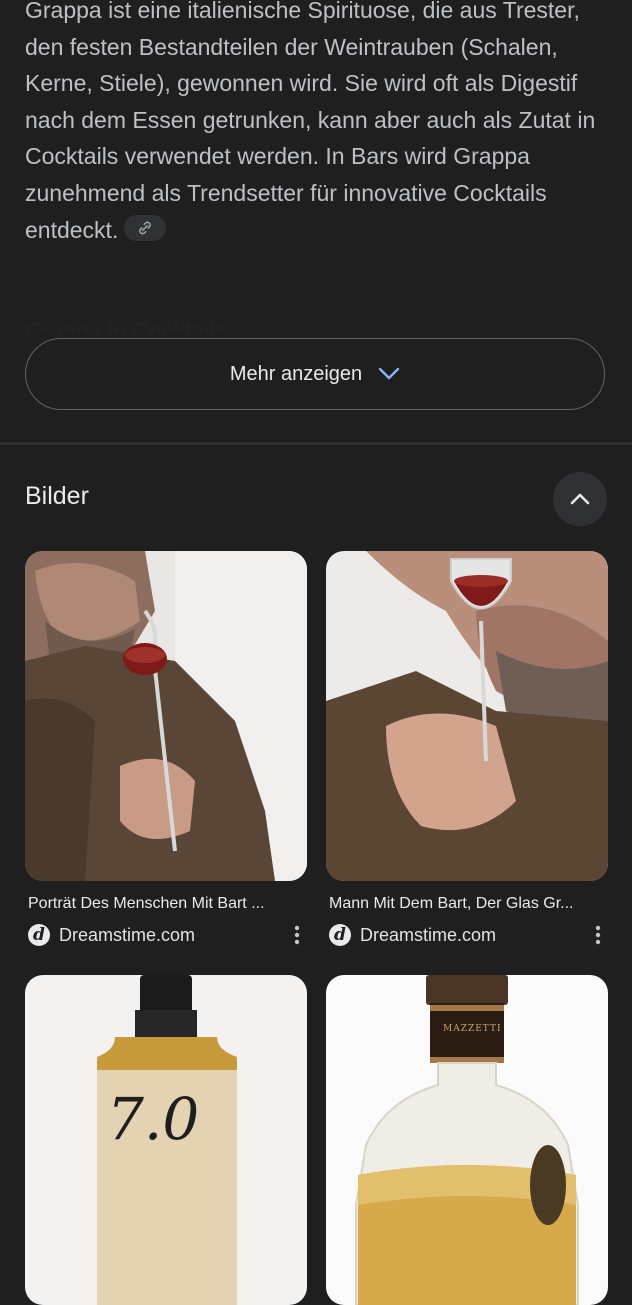 The image size is (632, 1305). Describe the element at coordinates (316, 443) in the screenshot. I see `section-divider` at that location.